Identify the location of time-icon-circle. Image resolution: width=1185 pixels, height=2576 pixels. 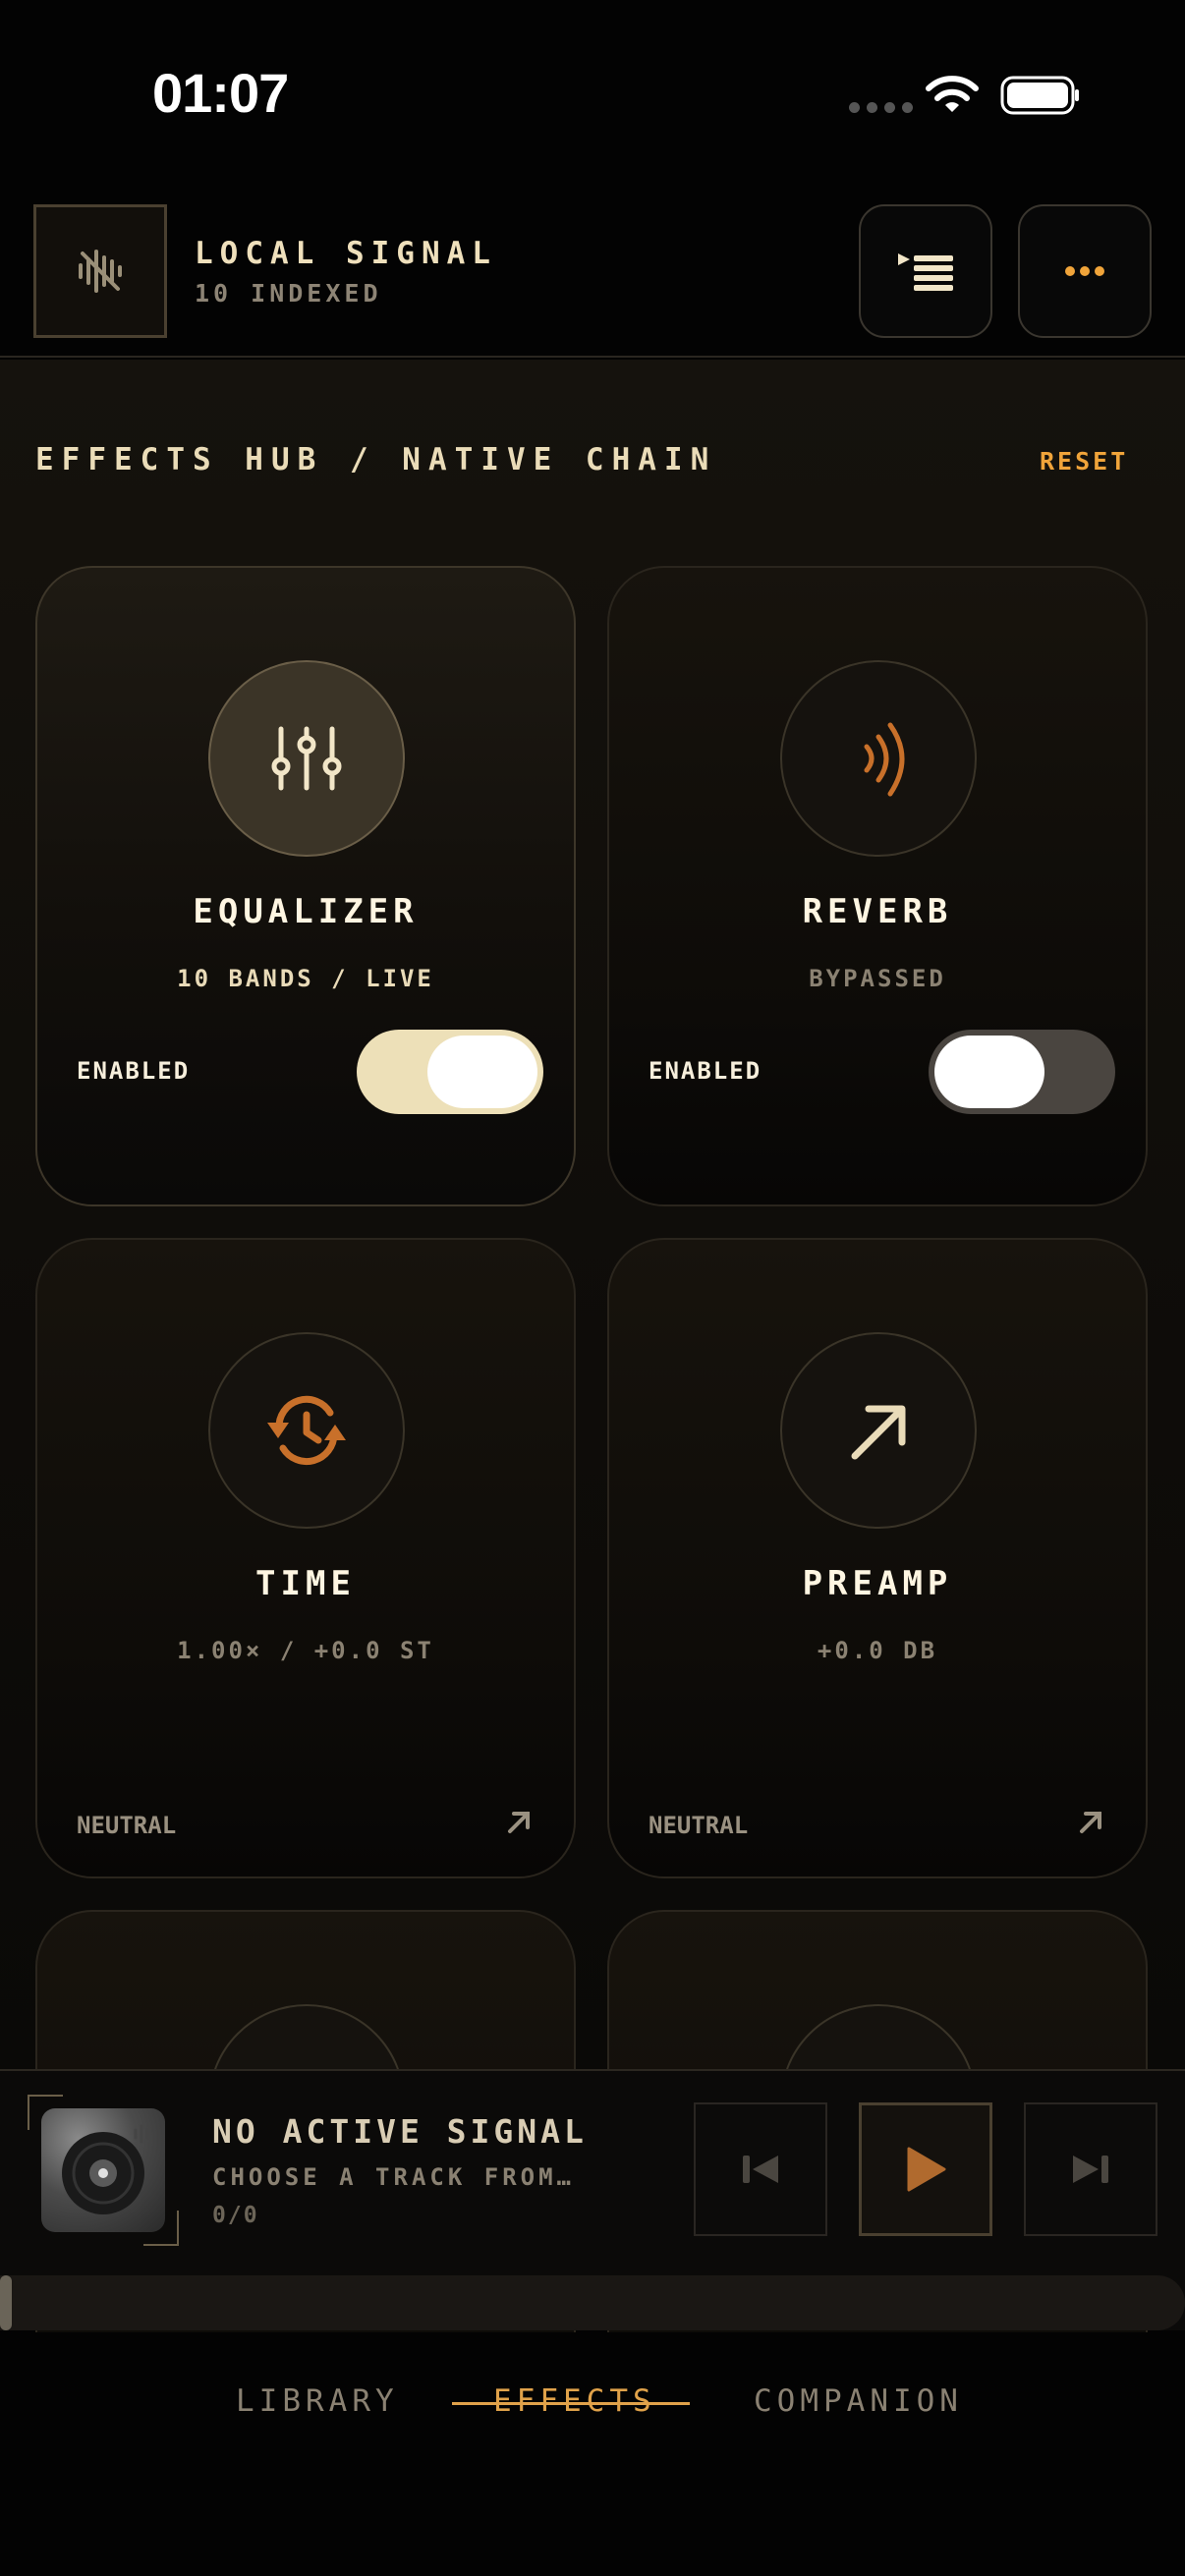
(307, 1430).